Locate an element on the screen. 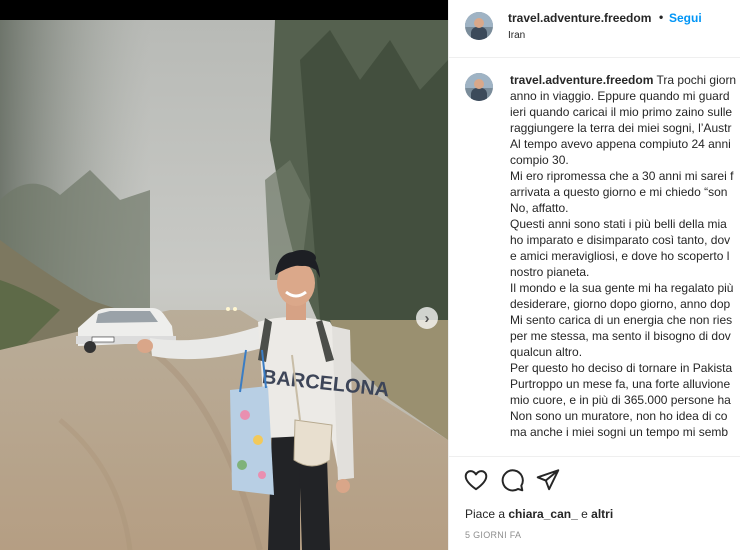 This screenshot has width=740, height=550. heart-icon is located at coordinates (476, 480).